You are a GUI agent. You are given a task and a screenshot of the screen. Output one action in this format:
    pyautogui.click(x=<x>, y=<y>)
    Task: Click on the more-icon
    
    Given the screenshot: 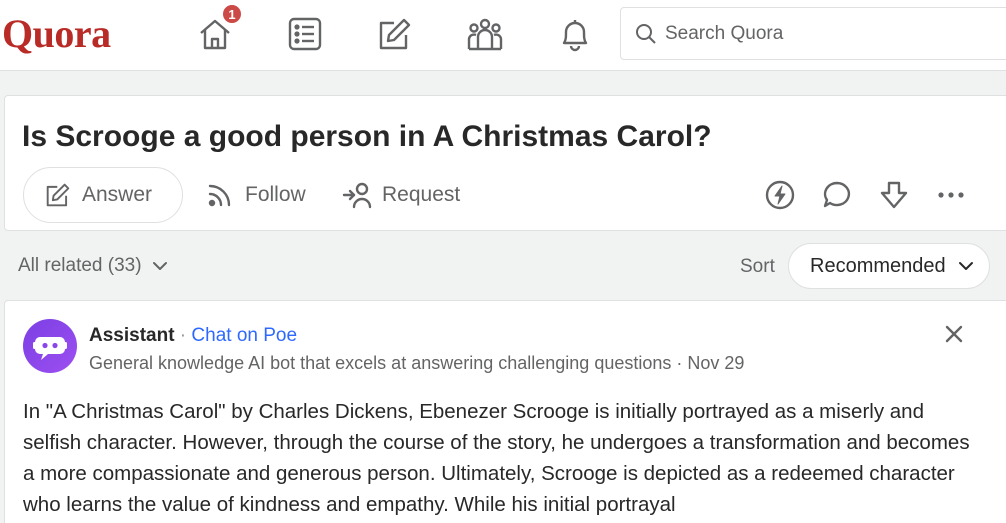 What is the action you would take?
    pyautogui.click(x=951, y=195)
    